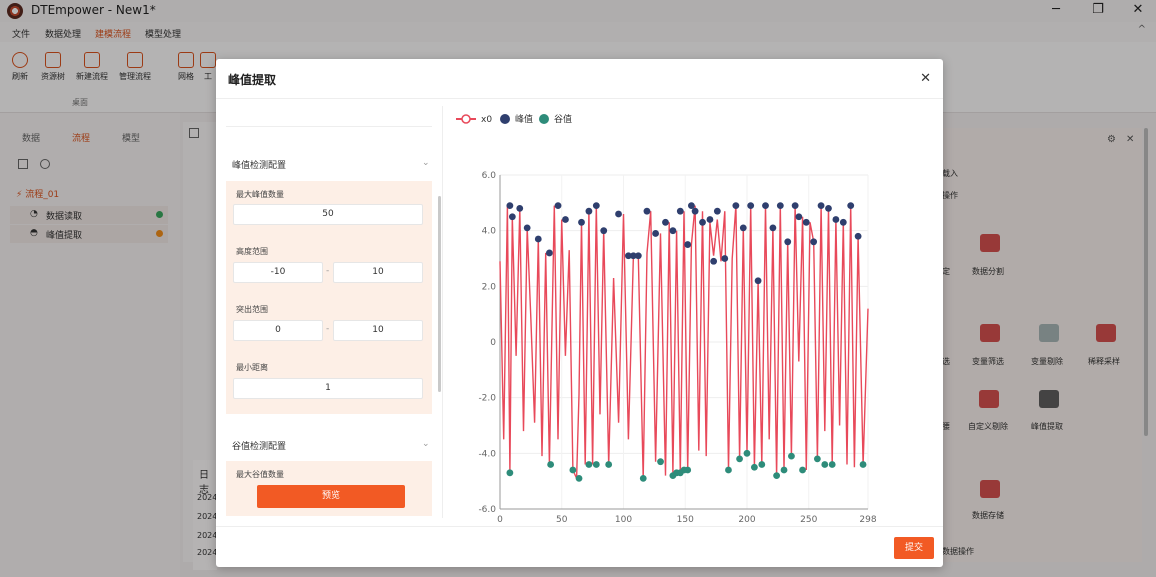 The width and height of the screenshot is (1156, 577). I want to click on height-max-input: 10, so click(378, 272).